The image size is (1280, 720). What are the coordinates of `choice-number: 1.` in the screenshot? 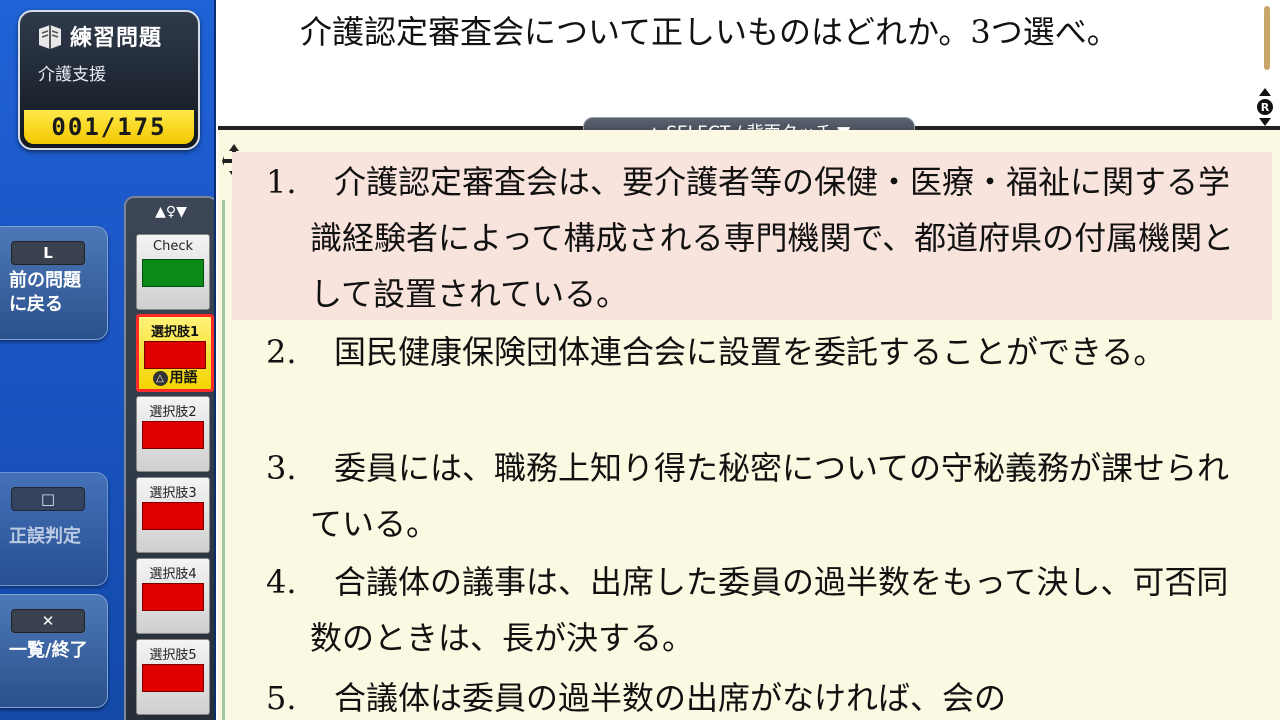 It's located at (281, 182).